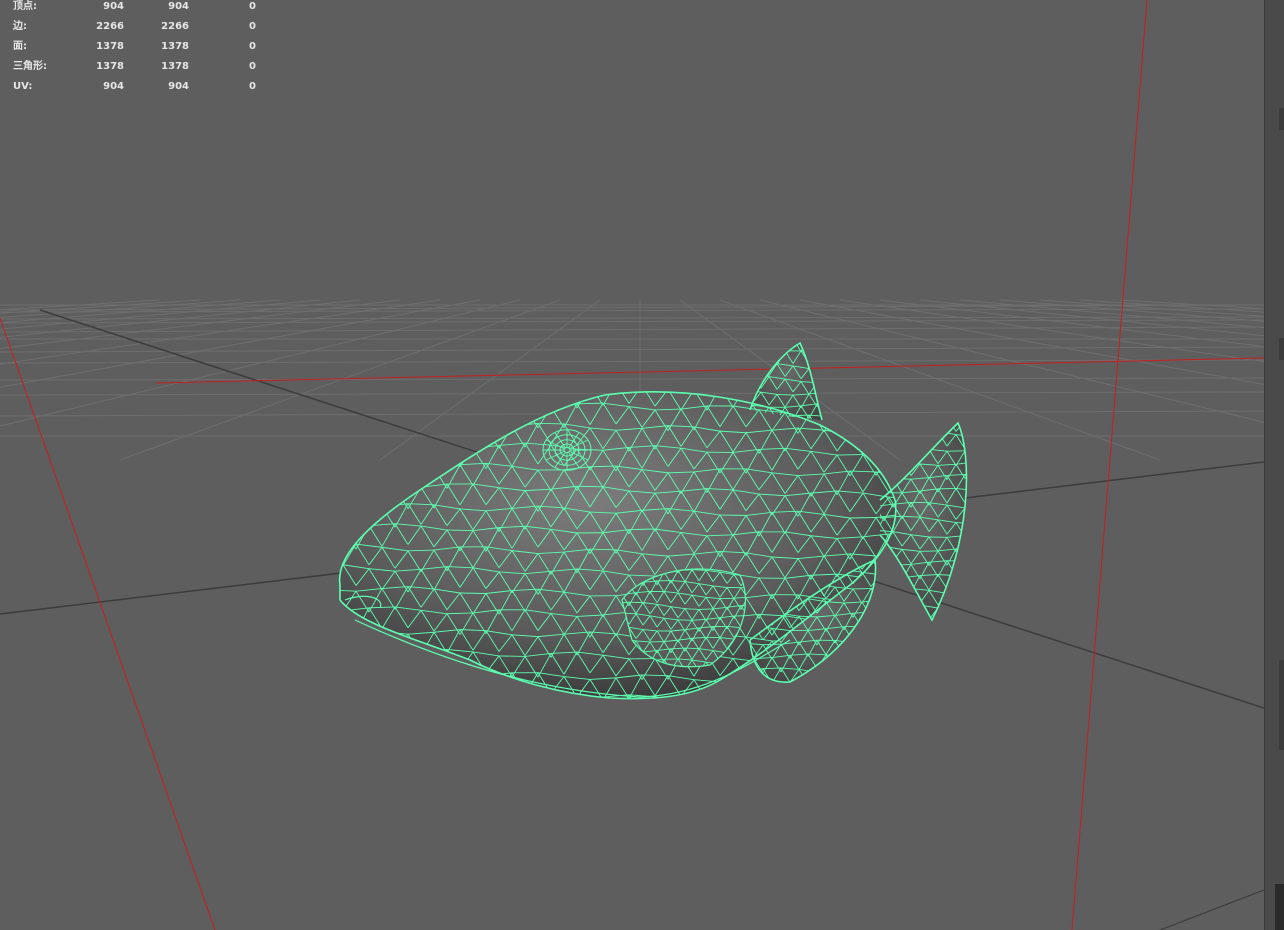 This screenshot has height=930, width=1284. What do you see at coordinates (1109, 465) in the screenshot?
I see `camera-line` at bounding box center [1109, 465].